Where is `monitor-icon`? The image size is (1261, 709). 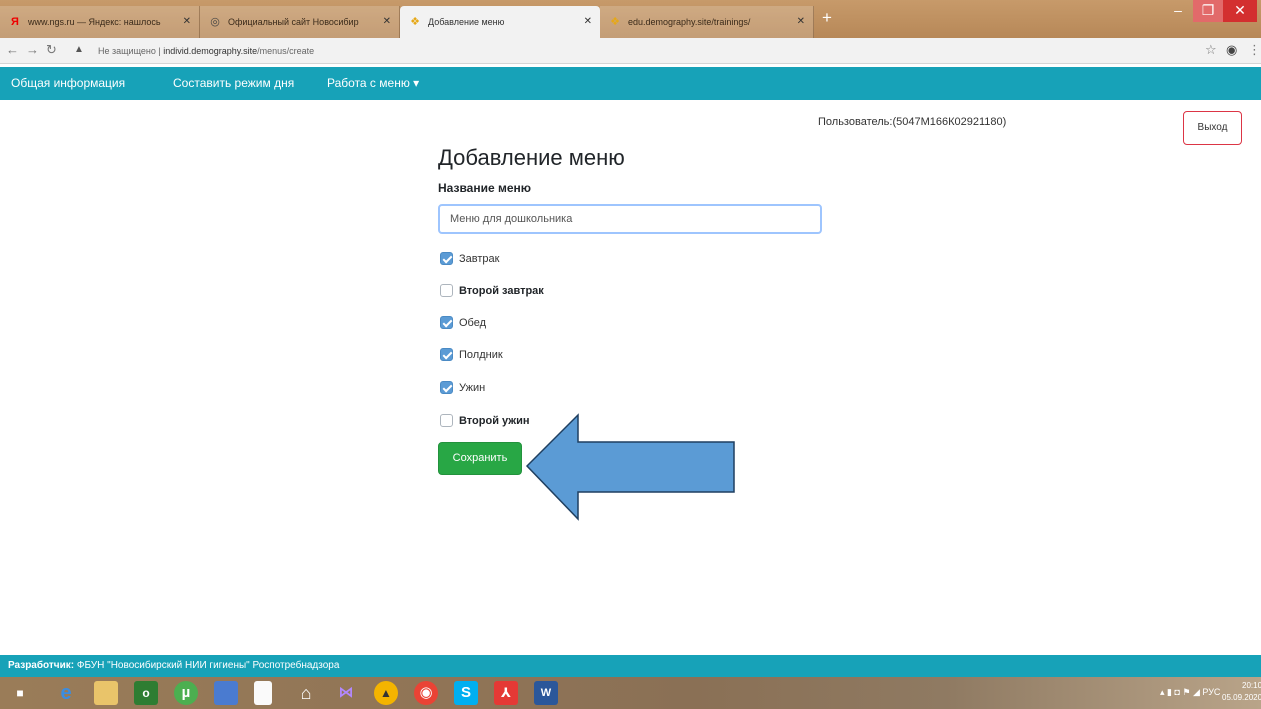
monitor-icon is located at coordinates (226, 693).